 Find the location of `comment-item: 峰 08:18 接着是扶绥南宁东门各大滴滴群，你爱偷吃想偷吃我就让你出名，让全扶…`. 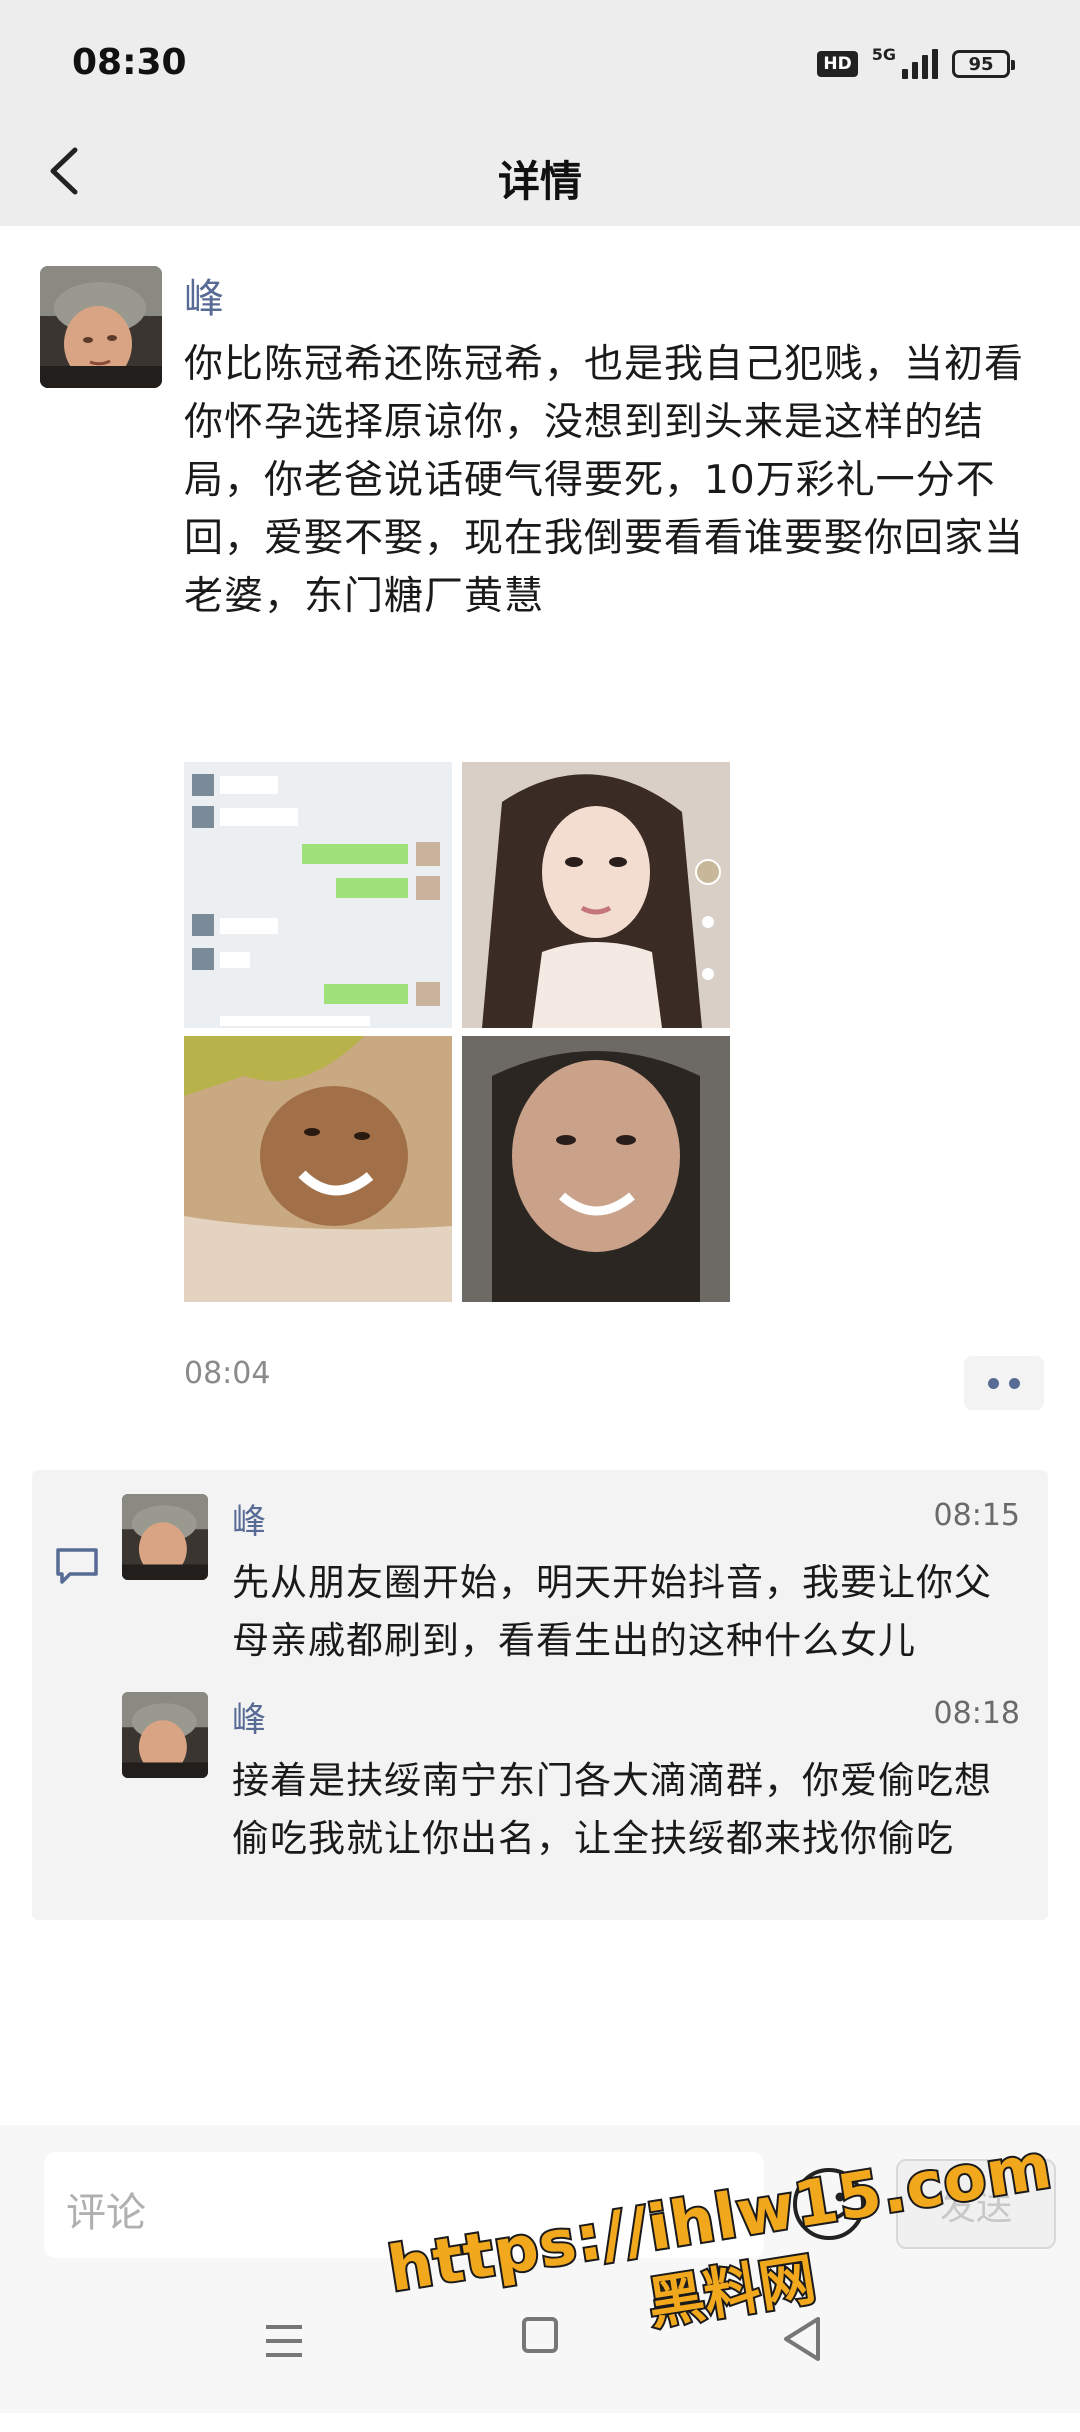

comment-item: 峰 08:18 接着是扶绥南宁东门各大滴滴群，你爱偷吃想偷吃我就让你出名，让全扶… is located at coordinates (577, 1802).